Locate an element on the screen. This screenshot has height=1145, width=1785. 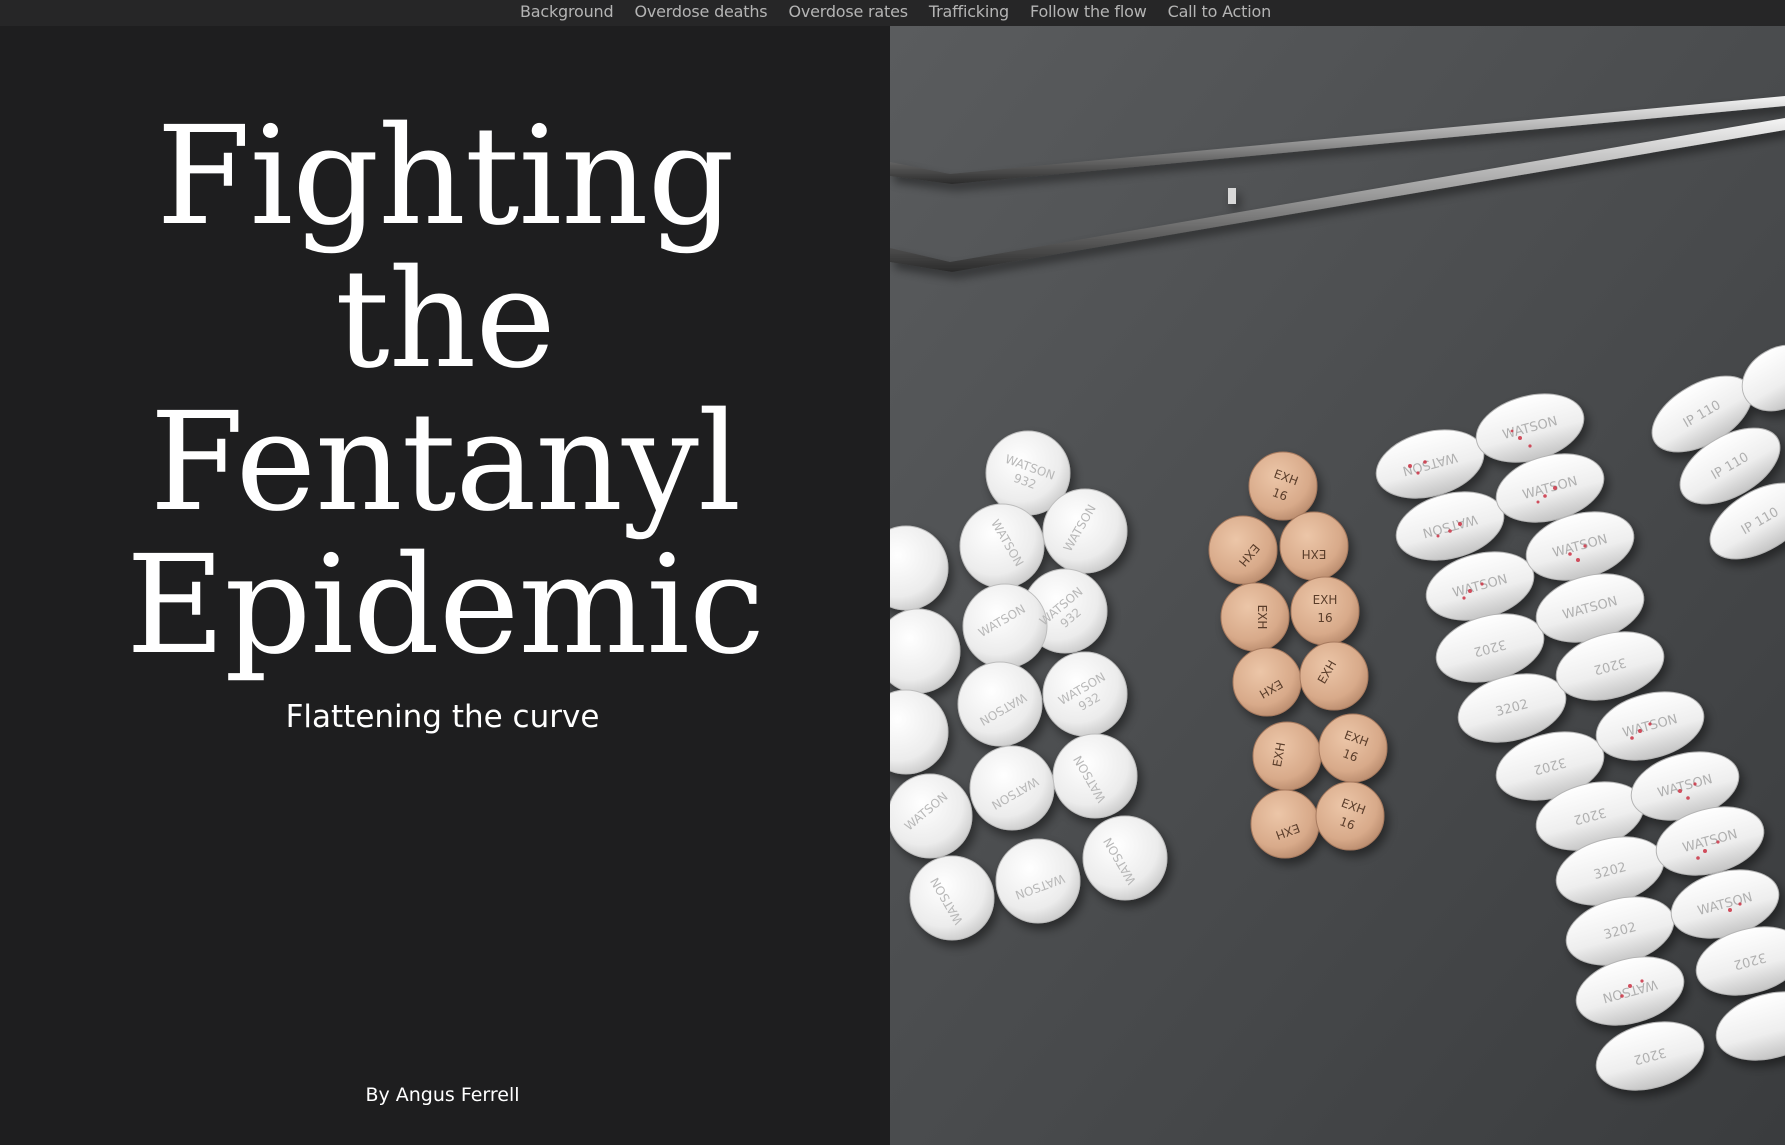
nav-link-overdose-deaths: Overdose deaths is located at coordinates (700, 11).